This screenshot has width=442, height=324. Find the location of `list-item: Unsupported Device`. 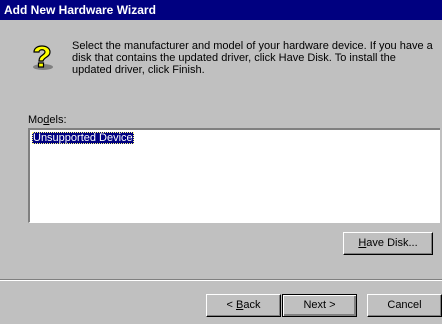

list-item: Unsupported Device is located at coordinates (83, 138).